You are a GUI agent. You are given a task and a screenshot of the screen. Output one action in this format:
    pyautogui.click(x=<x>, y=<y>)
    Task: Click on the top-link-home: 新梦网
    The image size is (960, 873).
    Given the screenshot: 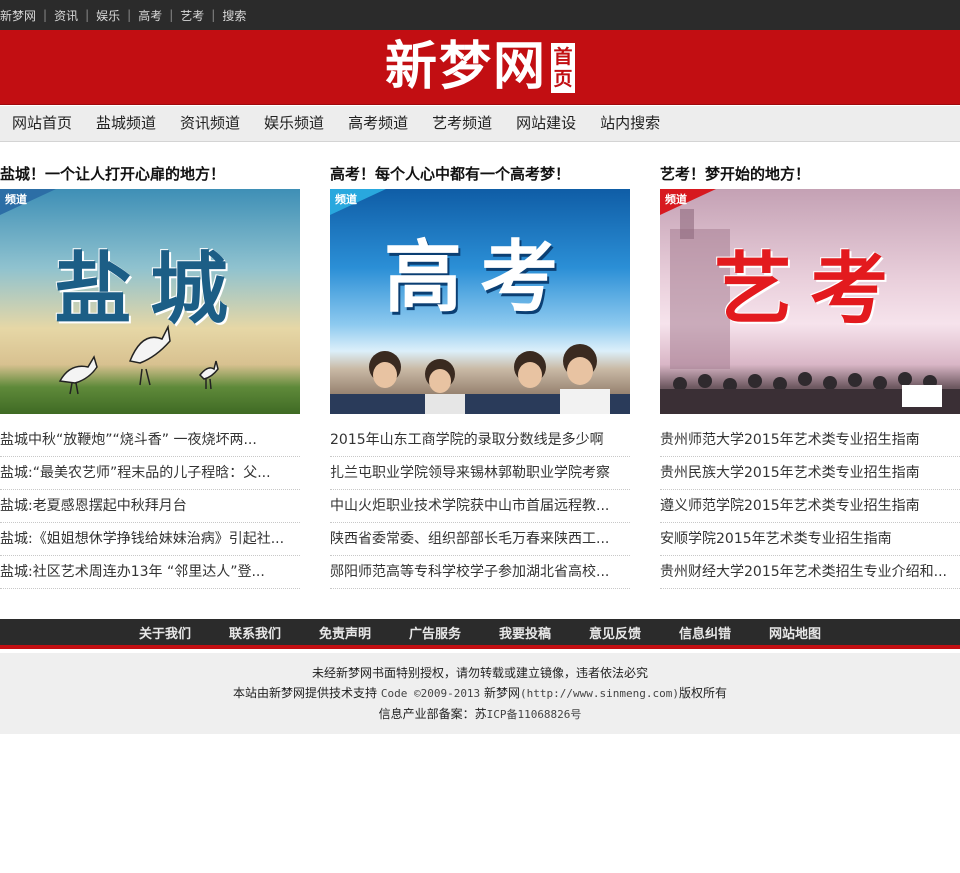 What is the action you would take?
    pyautogui.click(x=18, y=15)
    